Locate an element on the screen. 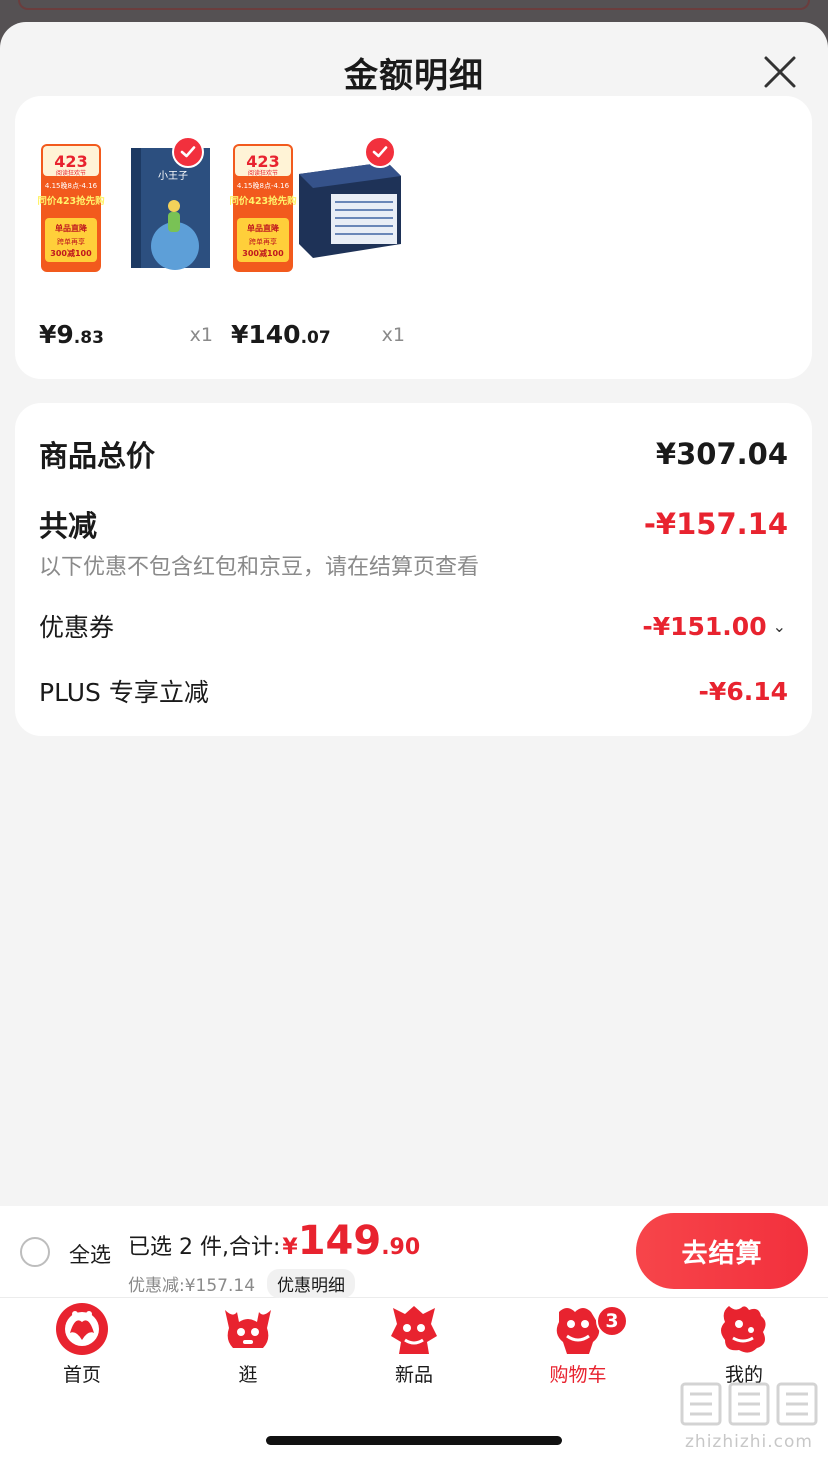 This screenshot has width=828, height=1459. close-icon is located at coordinates (780, 72).